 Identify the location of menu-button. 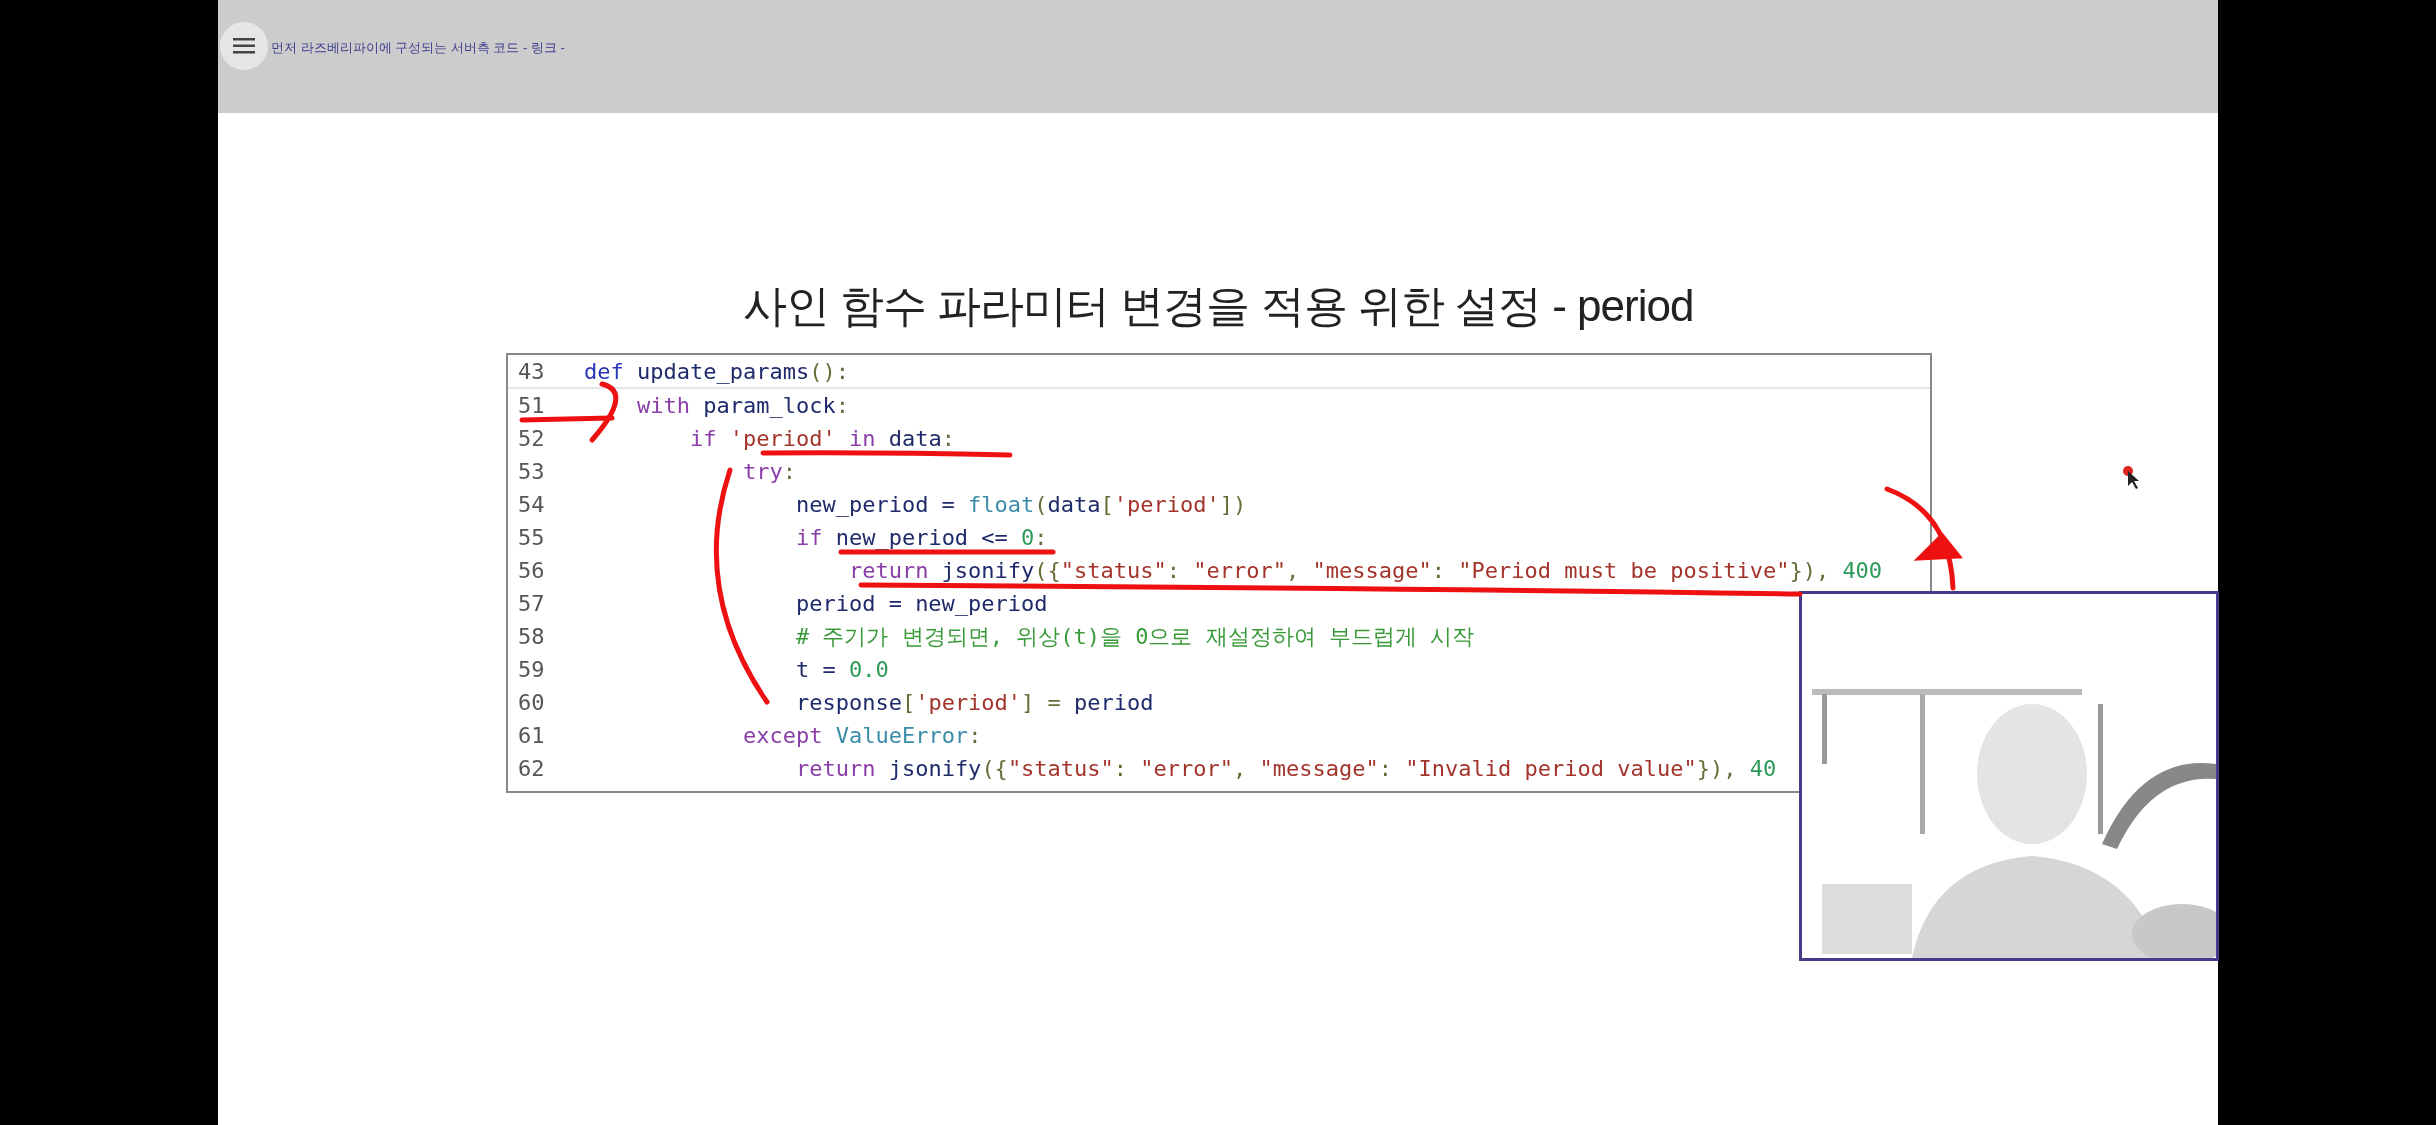
(244, 46).